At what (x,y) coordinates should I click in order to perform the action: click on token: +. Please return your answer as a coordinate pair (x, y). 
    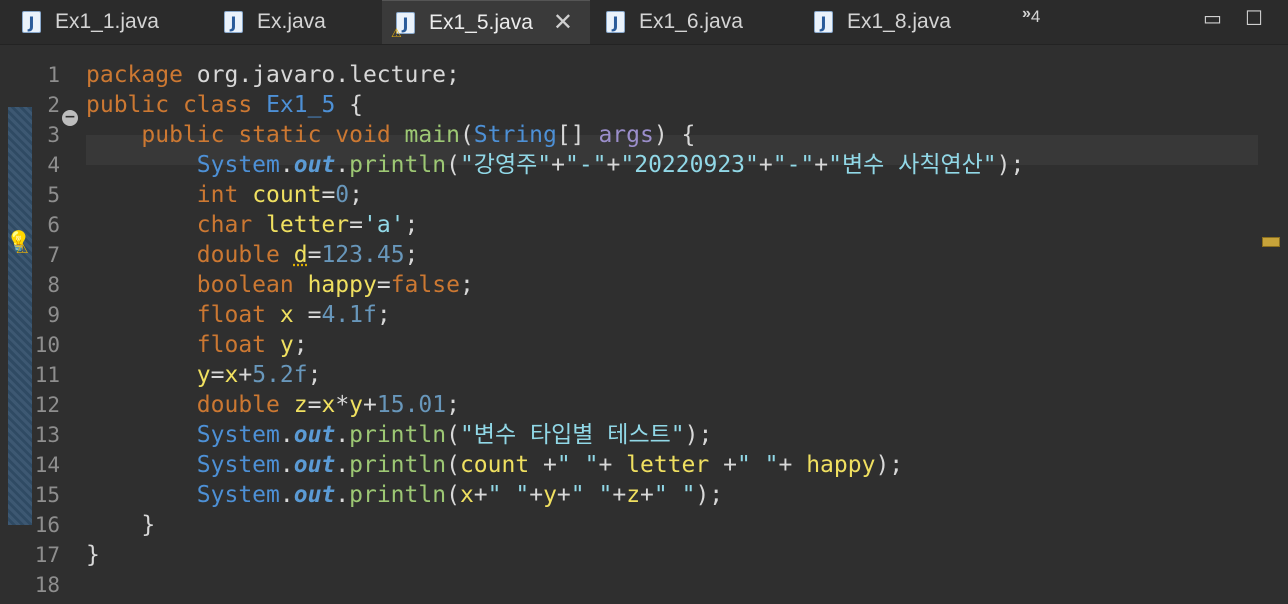
    Looking at the image, I should click on (612, 465).